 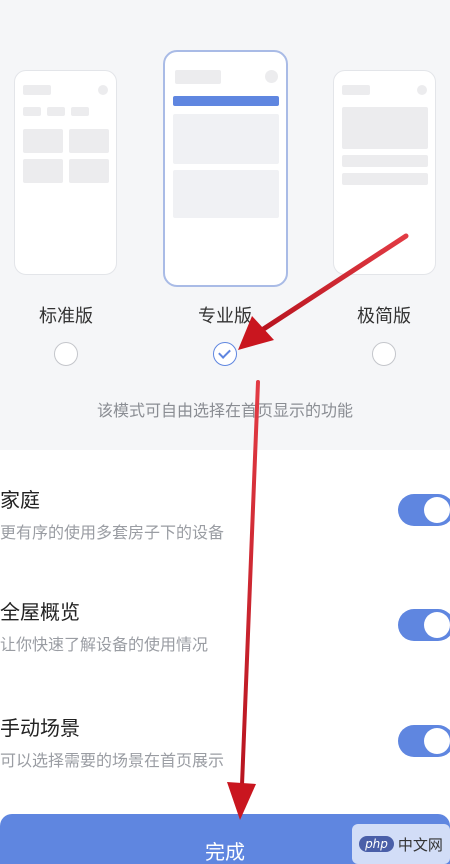 What do you see at coordinates (40, 612) in the screenshot?
I see `feature-title: 全屋概览` at bounding box center [40, 612].